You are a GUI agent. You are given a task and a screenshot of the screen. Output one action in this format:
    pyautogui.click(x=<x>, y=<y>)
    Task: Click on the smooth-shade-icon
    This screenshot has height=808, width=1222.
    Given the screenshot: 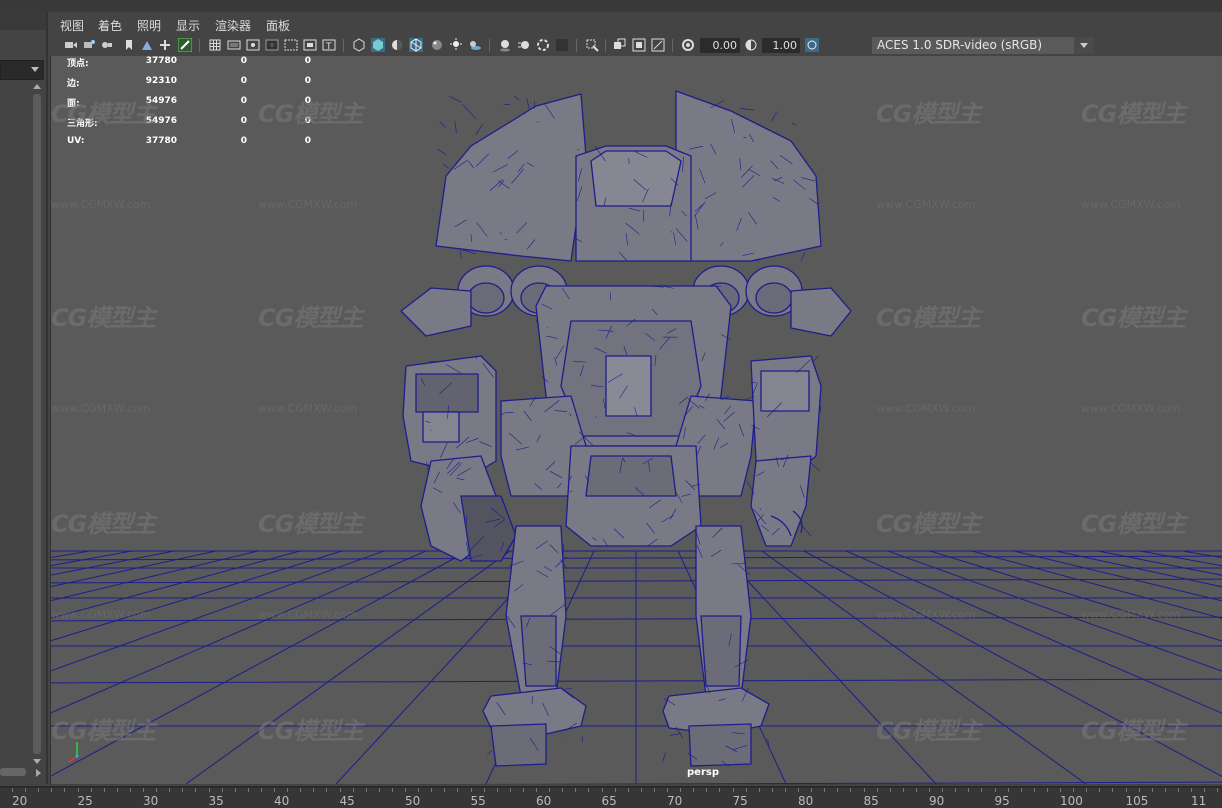 What is the action you would take?
    pyautogui.click(x=378, y=45)
    